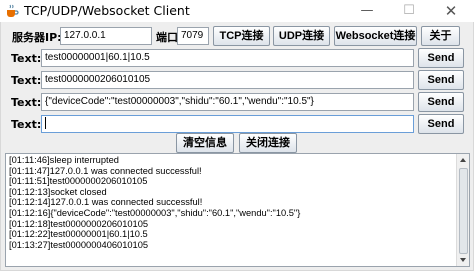 Image resolution: width=474 pixels, height=271 pixels. Describe the element at coordinates (241, 36) in the screenshot. I see `tcp-connect-button: TCP连接` at that location.